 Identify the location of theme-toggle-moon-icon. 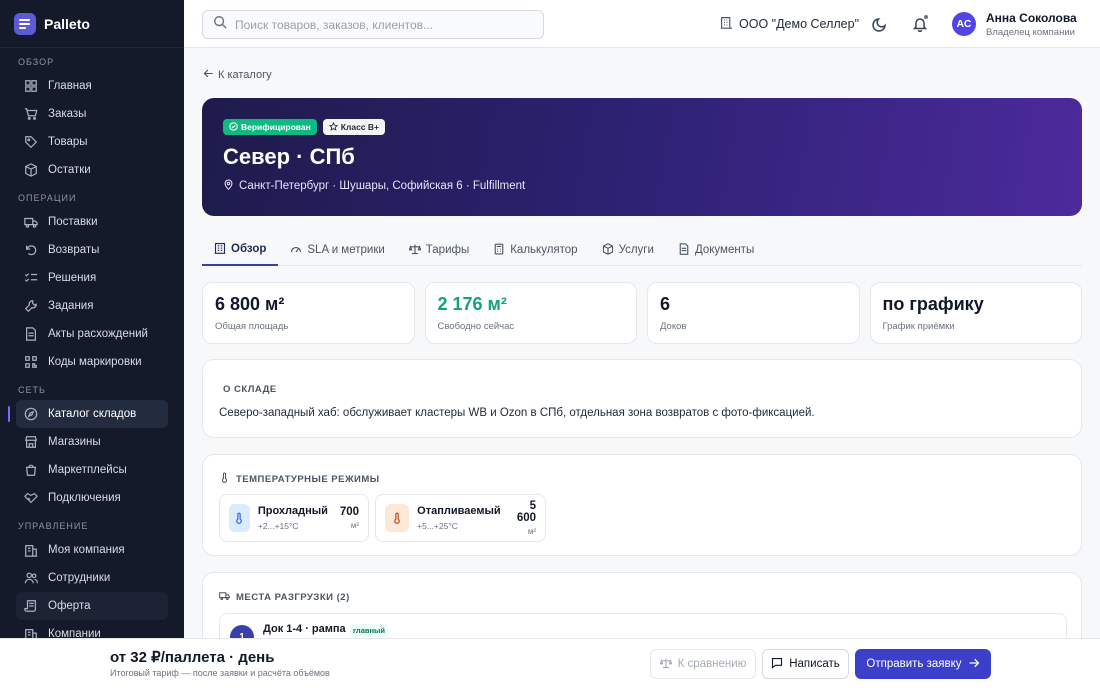
(880, 24).